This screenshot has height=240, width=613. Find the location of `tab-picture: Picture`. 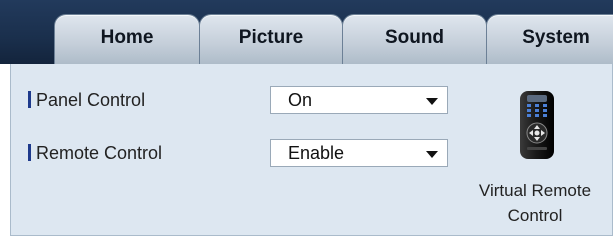

tab-picture: Picture is located at coordinates (271, 39).